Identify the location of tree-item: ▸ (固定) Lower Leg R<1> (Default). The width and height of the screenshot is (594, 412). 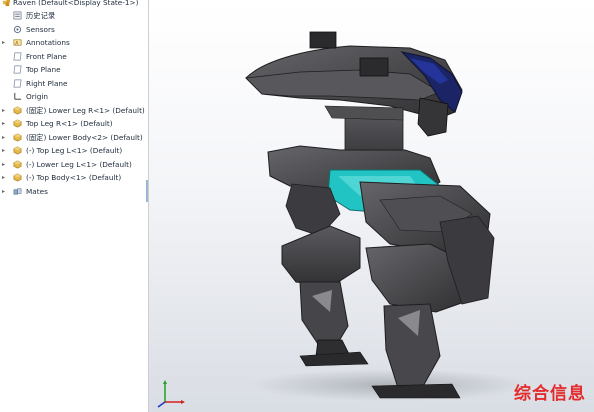
(74, 110).